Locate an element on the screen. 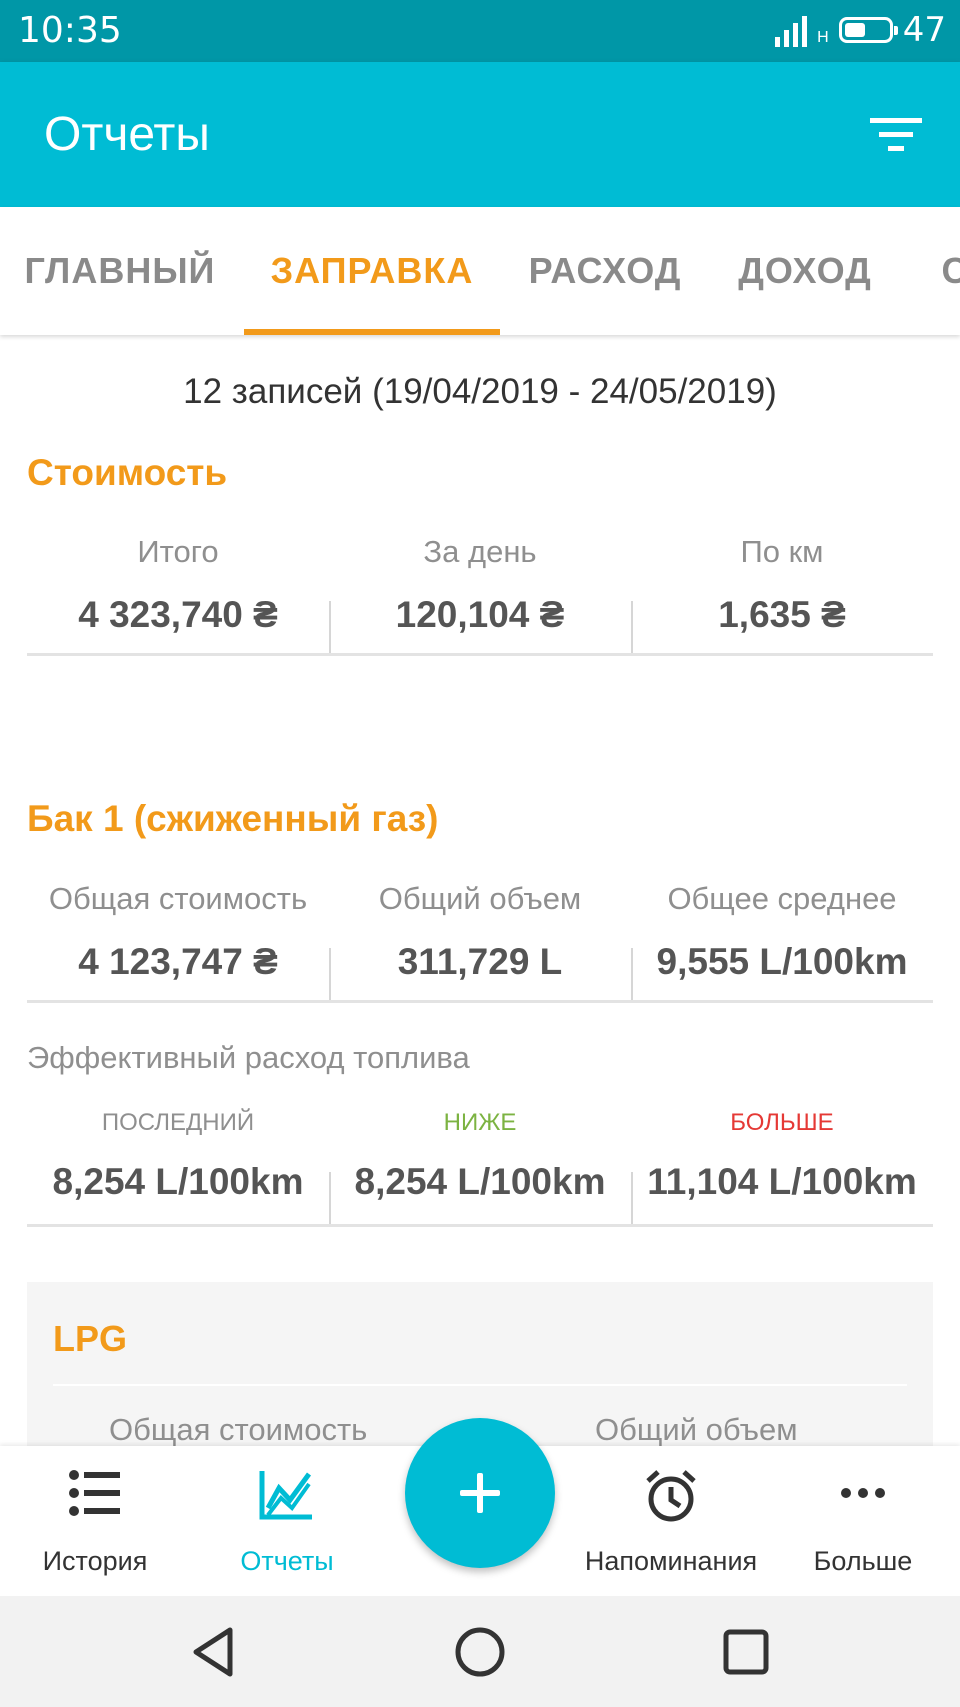 Image resolution: width=960 pixels, height=1707 pixels. cost-title: Стоимость is located at coordinates (127, 472).